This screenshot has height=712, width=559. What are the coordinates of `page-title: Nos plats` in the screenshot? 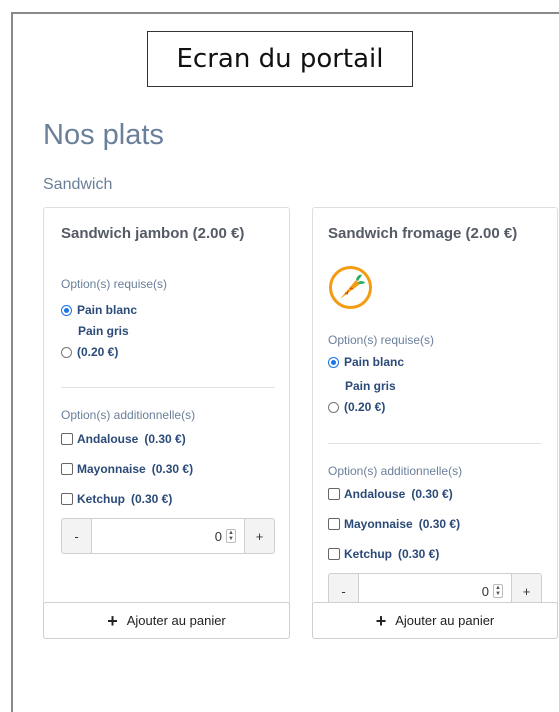 It's located at (103, 135).